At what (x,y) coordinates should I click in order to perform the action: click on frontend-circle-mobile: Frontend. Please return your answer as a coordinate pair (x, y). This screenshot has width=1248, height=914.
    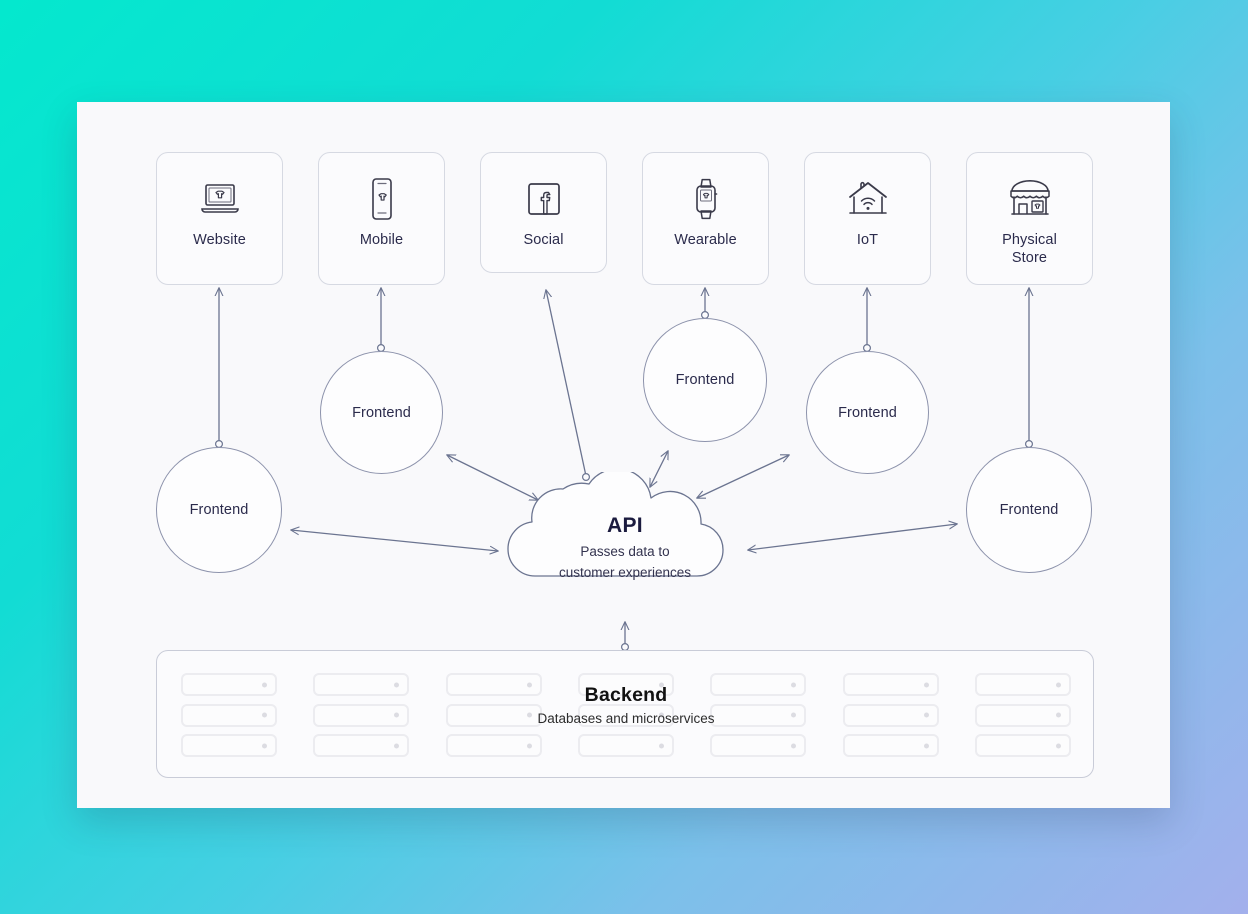
    Looking at the image, I should click on (381, 412).